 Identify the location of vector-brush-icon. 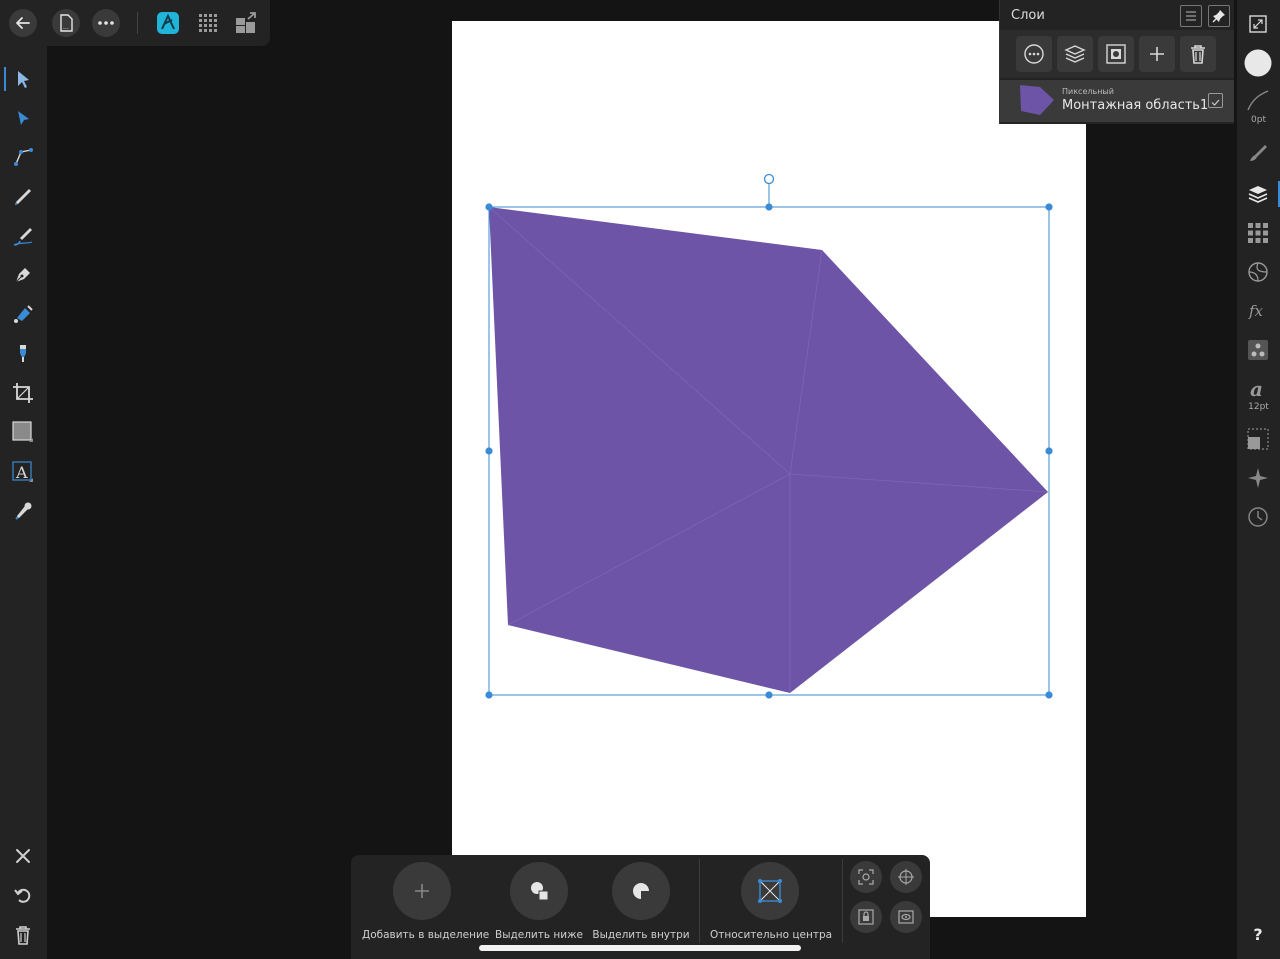
(23, 236).